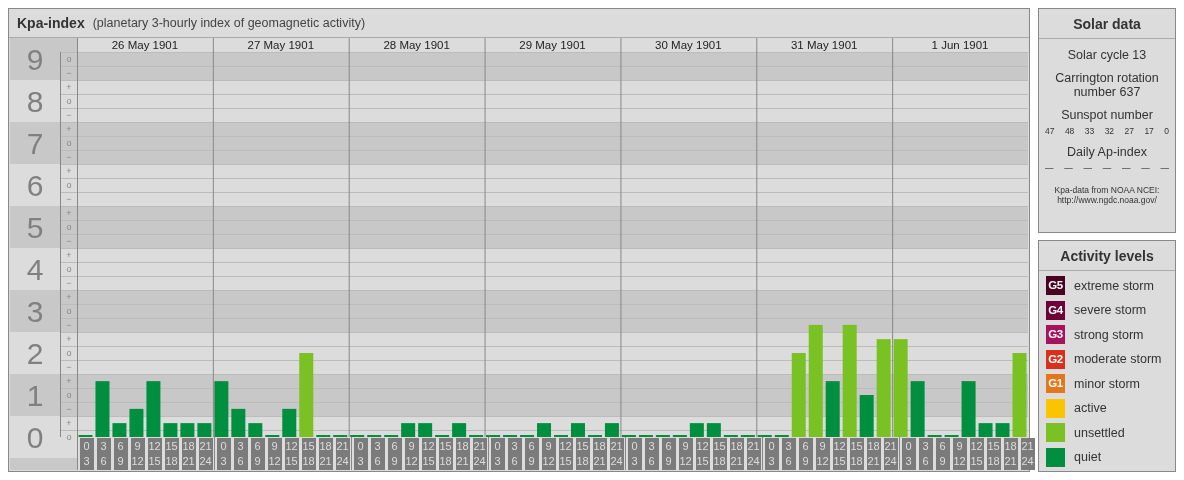 The width and height of the screenshot is (1184, 480). I want to click on time-range-label: 12 15, so click(976, 454).